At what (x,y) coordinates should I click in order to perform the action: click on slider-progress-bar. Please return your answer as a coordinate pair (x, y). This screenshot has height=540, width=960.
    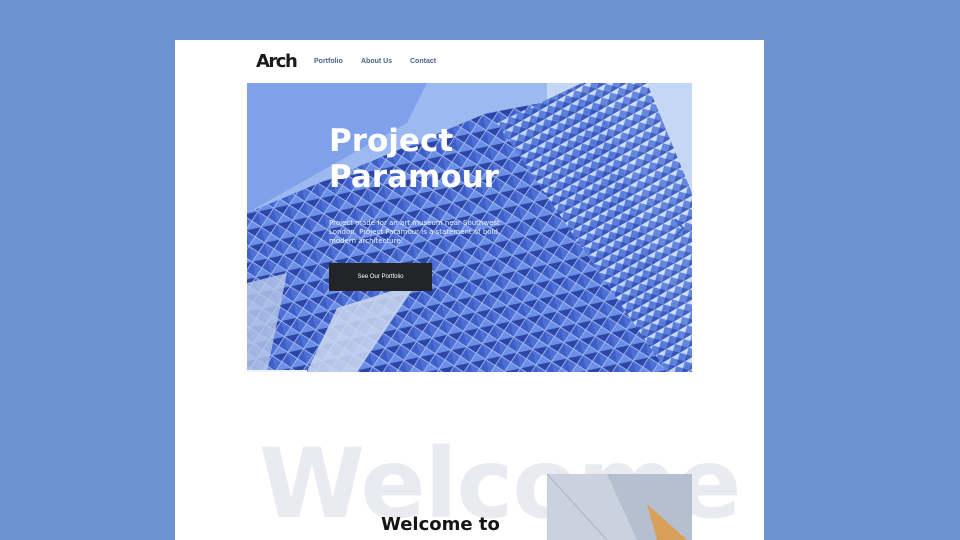
    Looking at the image, I should click on (277, 371).